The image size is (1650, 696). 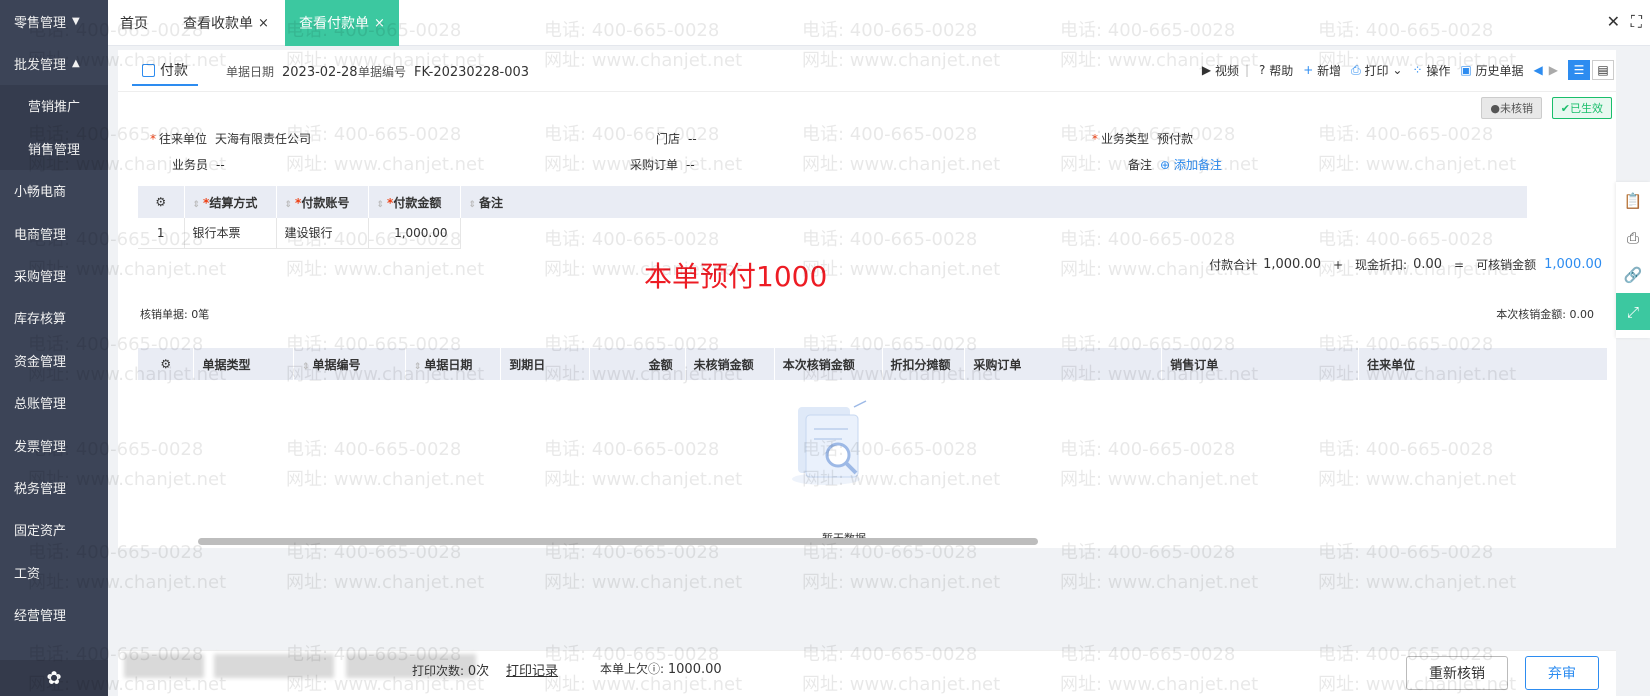 What do you see at coordinates (230, 202) in the screenshot?
I see `col-settle-method: ⇕ *结算方式` at bounding box center [230, 202].